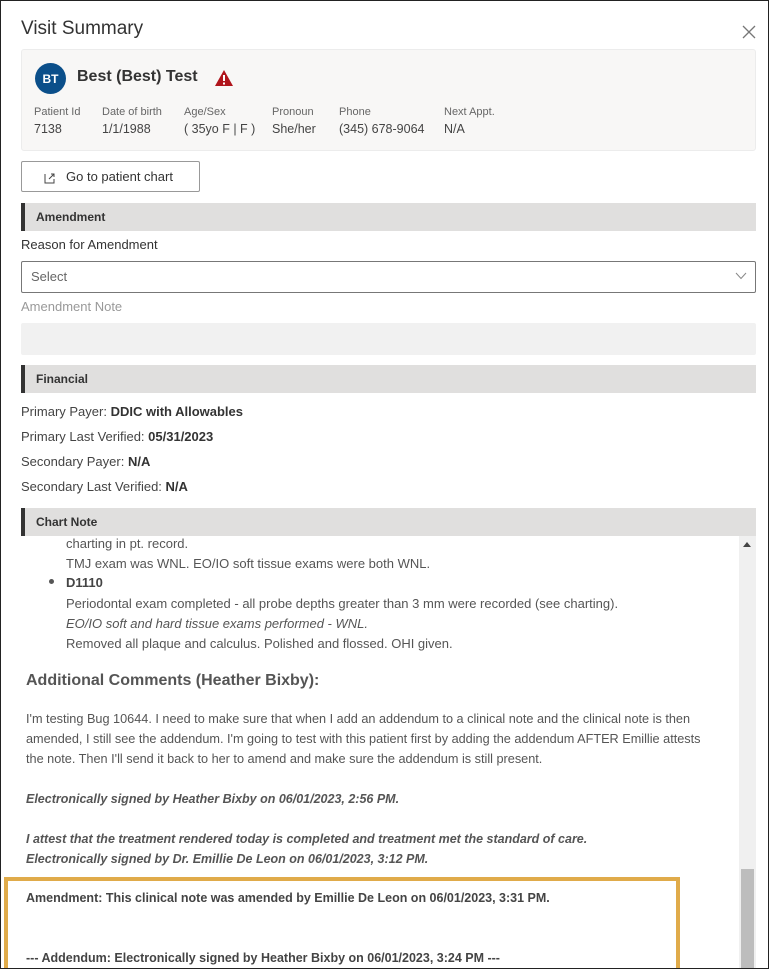  I want to click on chart-note-section-header: Chart Note, so click(388, 522).